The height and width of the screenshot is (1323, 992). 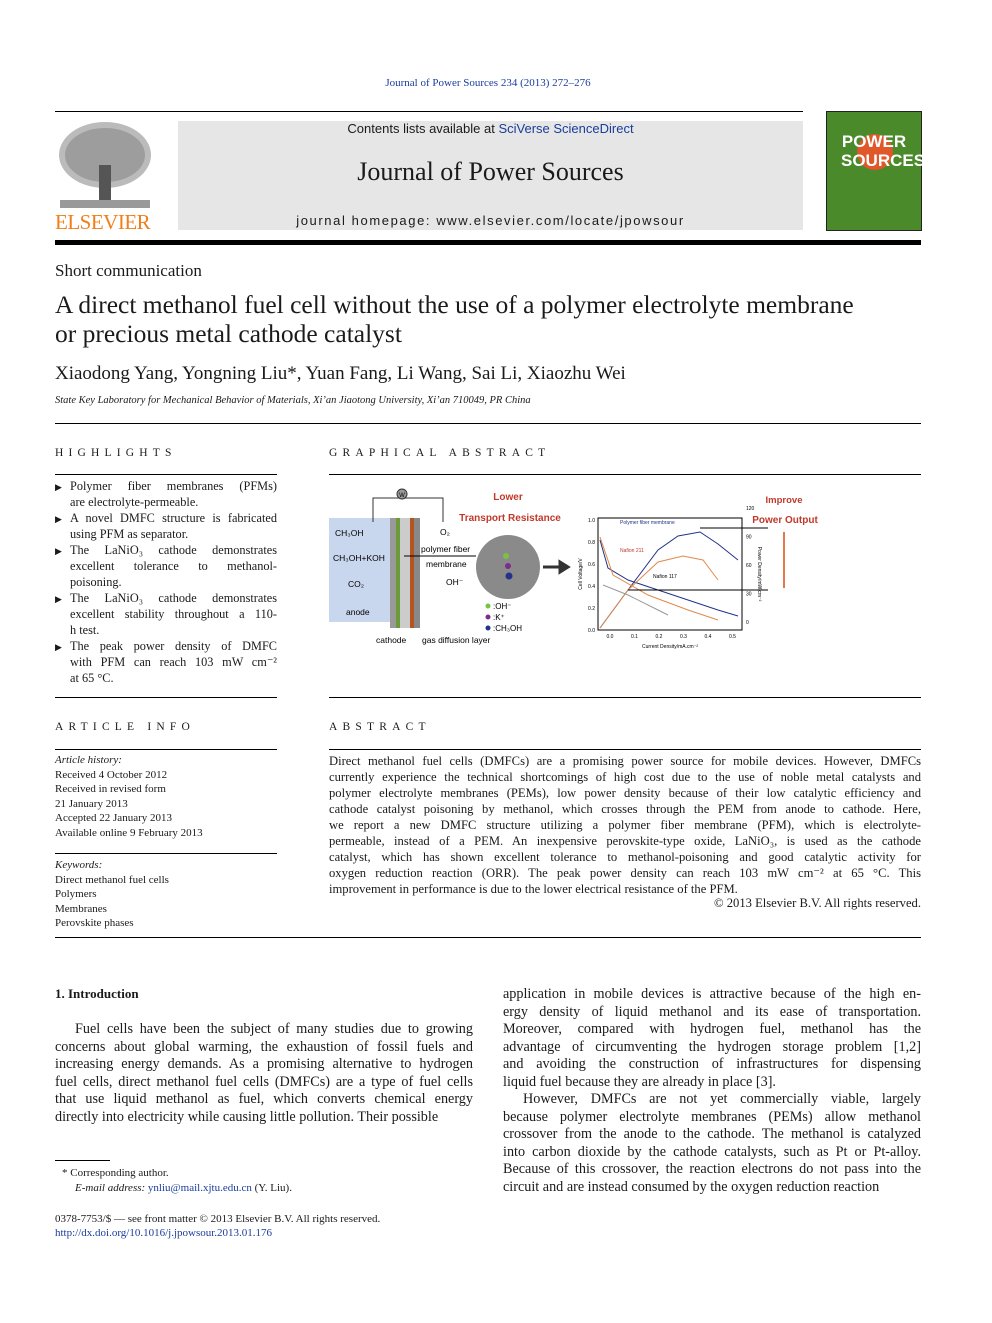 I want to click on corresponding-author: * Corresponding author., so click(x=115, y=1173).